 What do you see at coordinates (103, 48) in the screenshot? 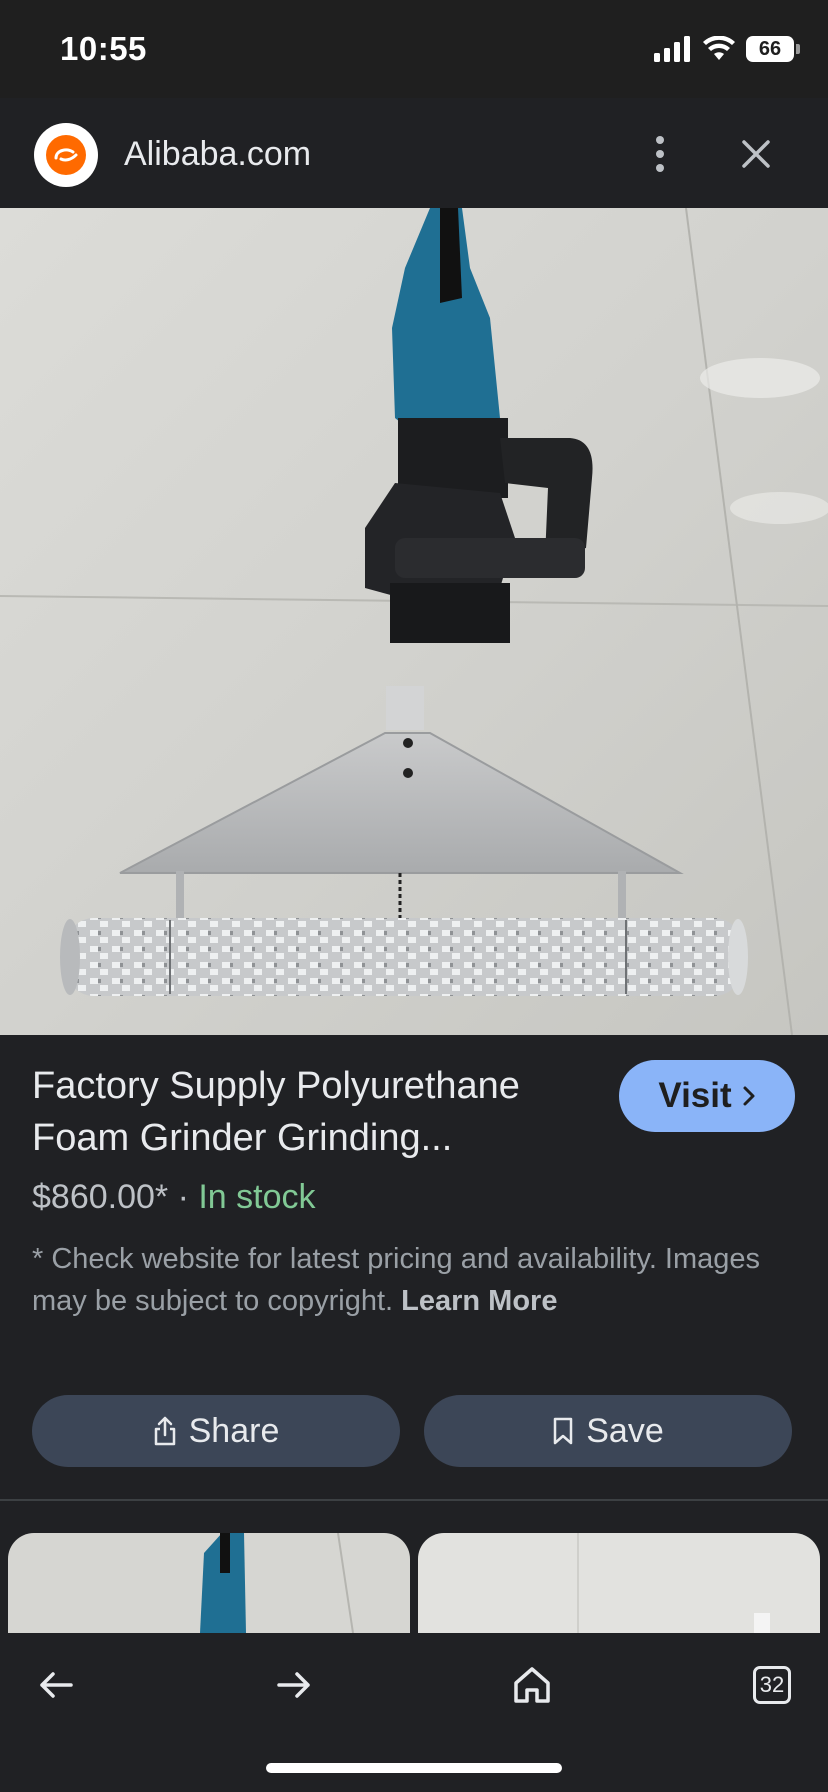
I see `status-time: 10:55` at bounding box center [103, 48].